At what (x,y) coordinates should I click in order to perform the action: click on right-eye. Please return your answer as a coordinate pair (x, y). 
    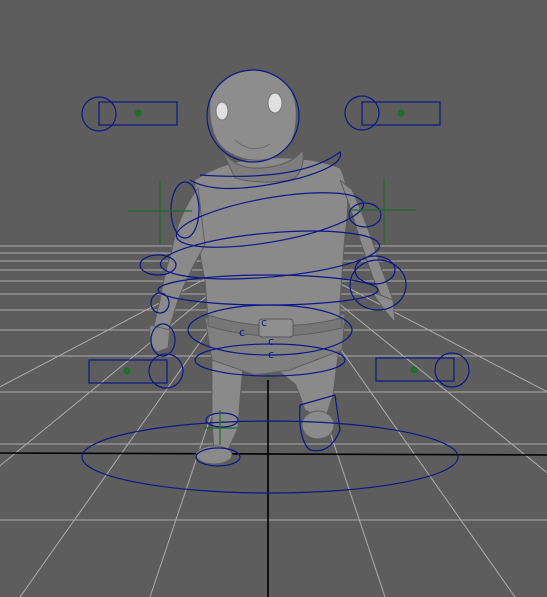
    Looking at the image, I should click on (275, 103).